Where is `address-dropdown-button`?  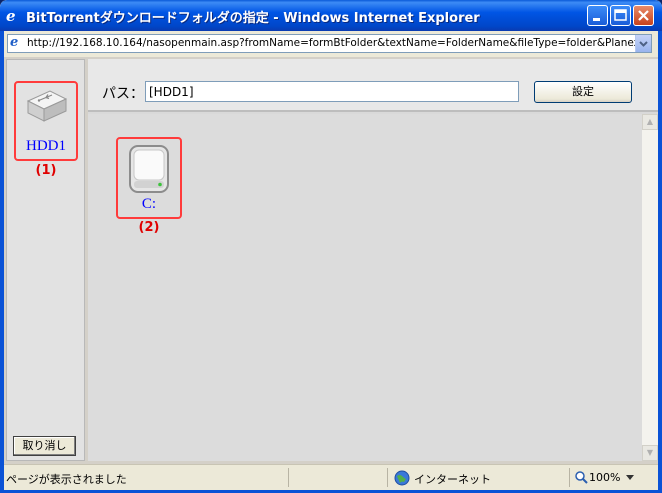 address-dropdown-button is located at coordinates (643, 43).